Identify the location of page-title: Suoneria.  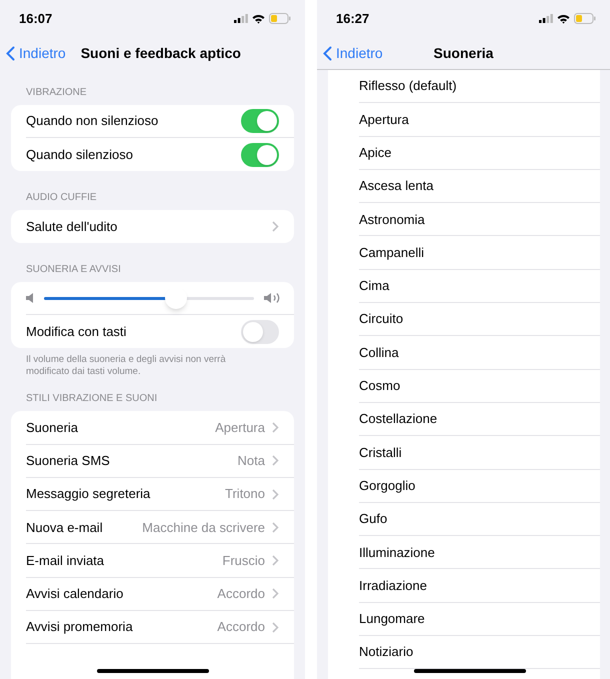
(464, 53).